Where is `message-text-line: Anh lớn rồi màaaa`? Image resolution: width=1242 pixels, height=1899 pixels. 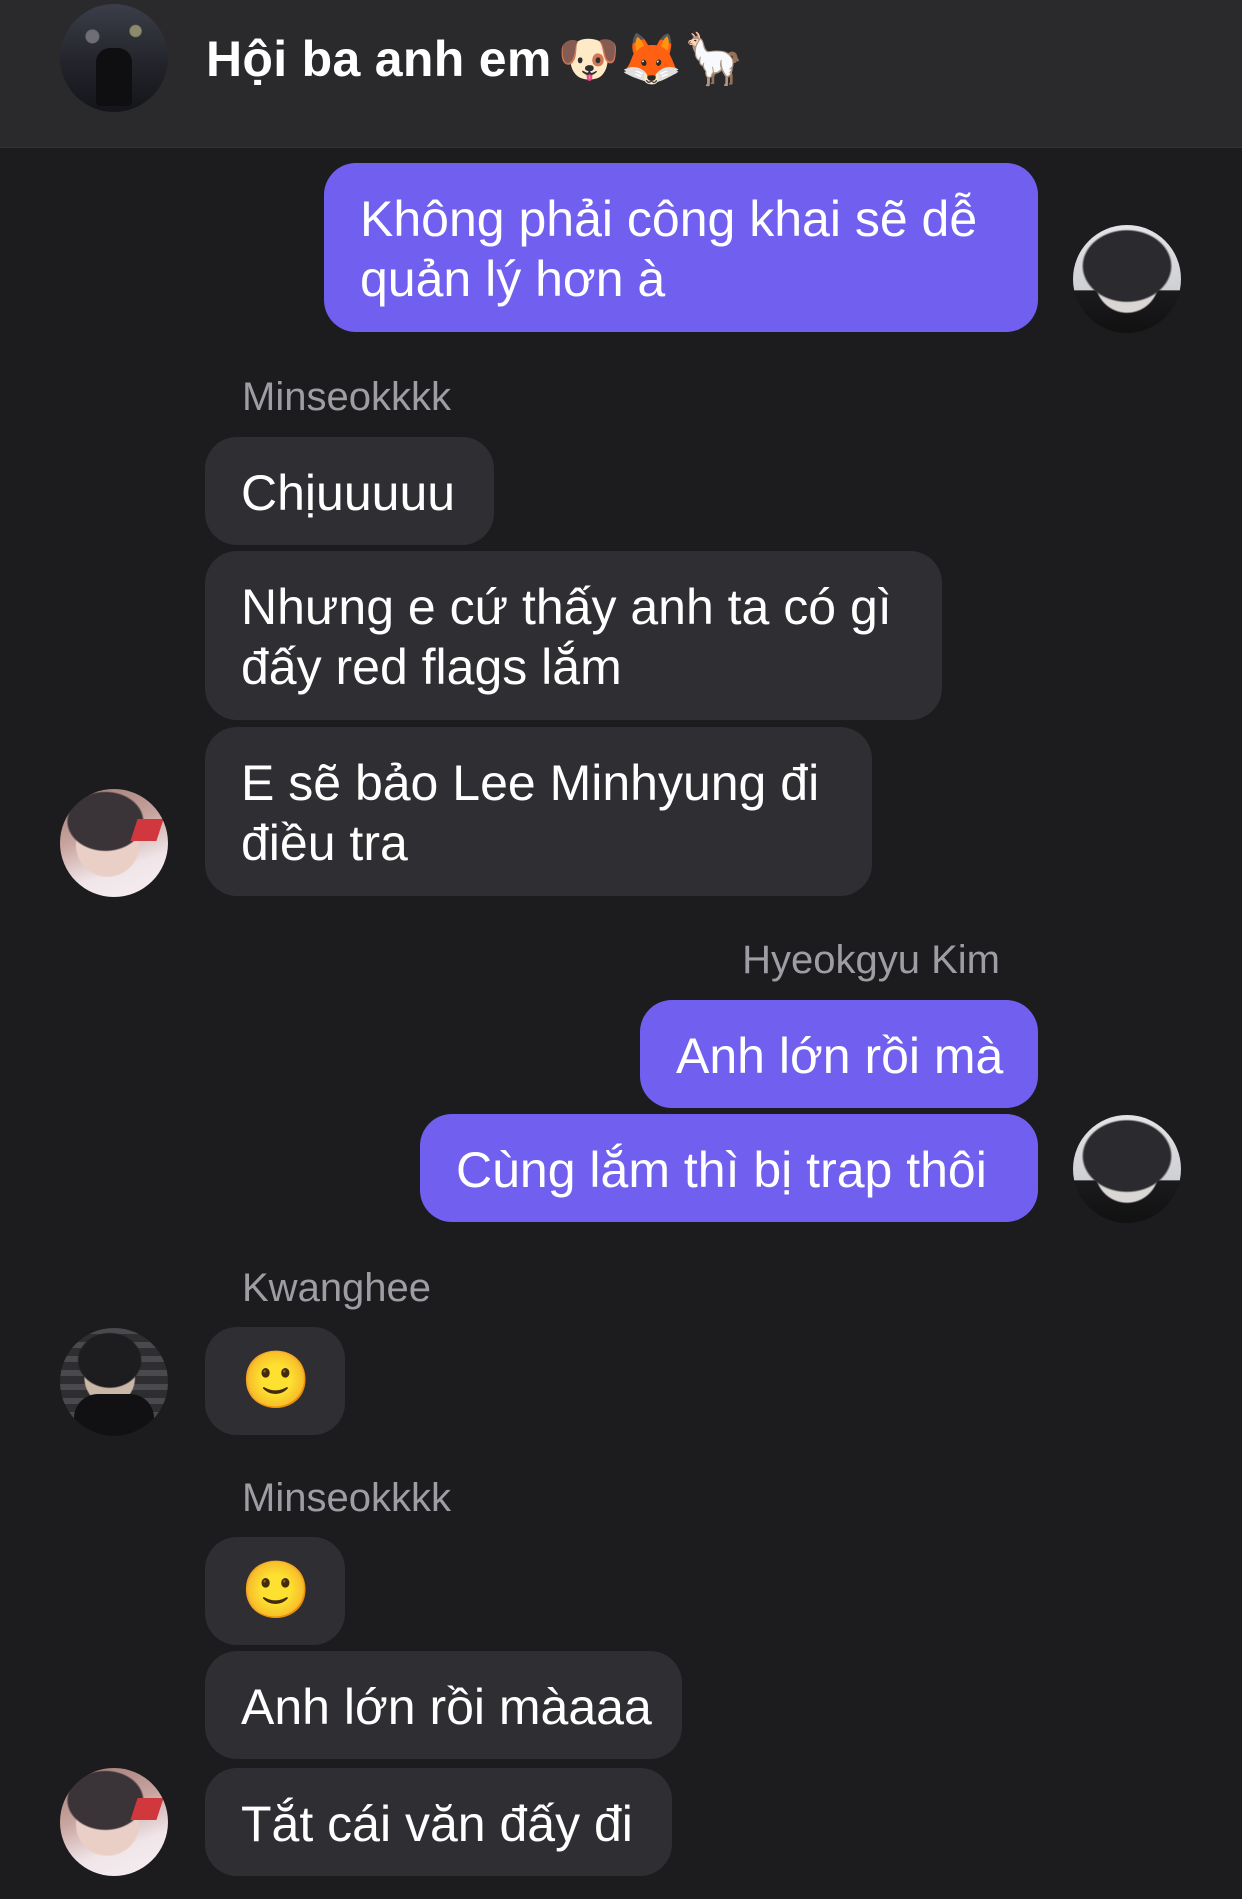 message-text-line: Anh lớn rồi màaaa is located at coordinates (446, 1707).